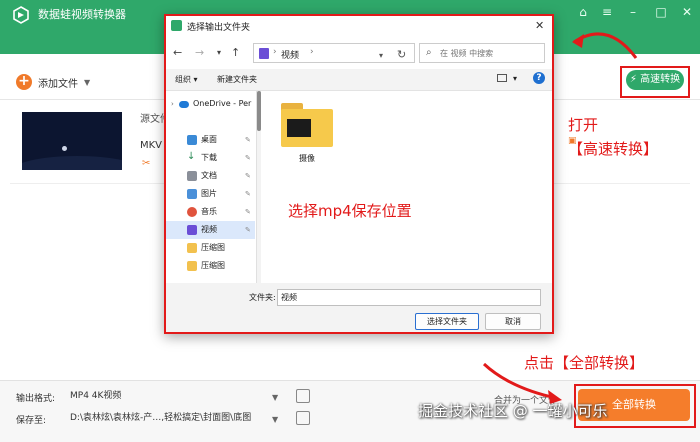 The width and height of the screenshot is (700, 442). Describe the element at coordinates (21, 15) in the screenshot. I see `app-logo-icon` at that location.